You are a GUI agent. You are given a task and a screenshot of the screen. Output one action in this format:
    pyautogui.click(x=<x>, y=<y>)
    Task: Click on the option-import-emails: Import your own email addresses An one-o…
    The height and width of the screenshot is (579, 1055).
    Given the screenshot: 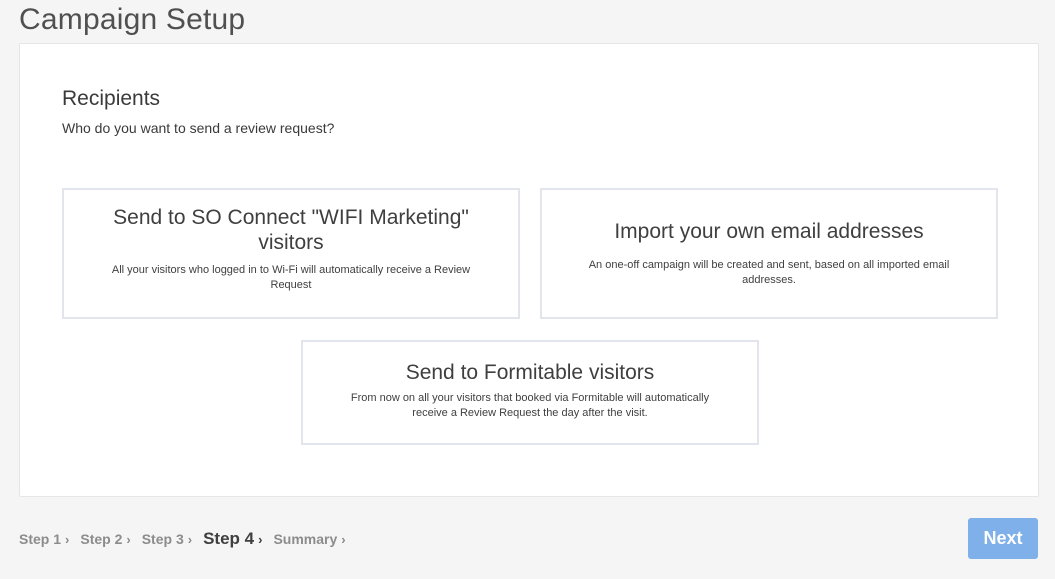 What is the action you would take?
    pyautogui.click(x=769, y=253)
    